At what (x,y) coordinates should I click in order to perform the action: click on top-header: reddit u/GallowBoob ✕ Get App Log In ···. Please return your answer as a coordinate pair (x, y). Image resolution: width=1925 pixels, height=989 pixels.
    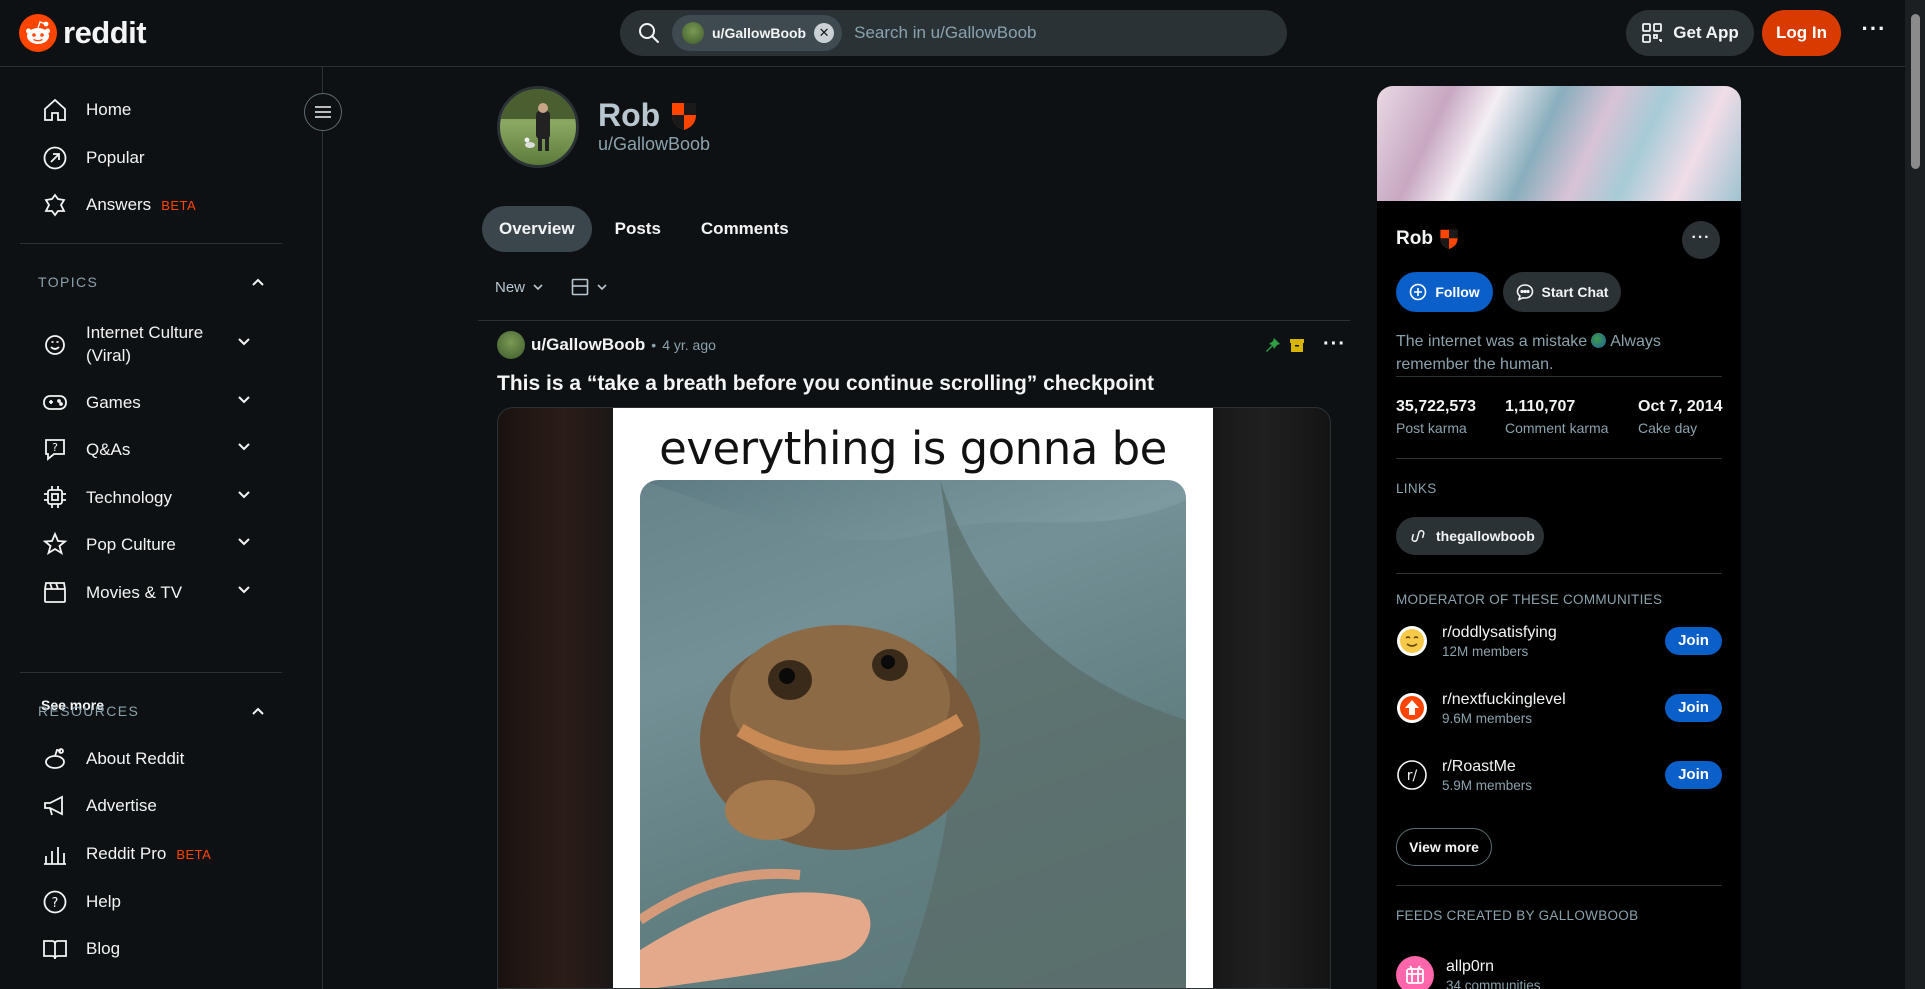
    Looking at the image, I should click on (952, 33).